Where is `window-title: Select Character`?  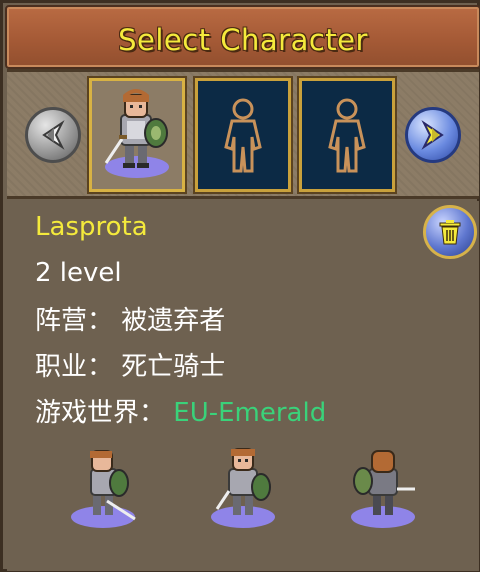
window-title: Select Character is located at coordinates (243, 40).